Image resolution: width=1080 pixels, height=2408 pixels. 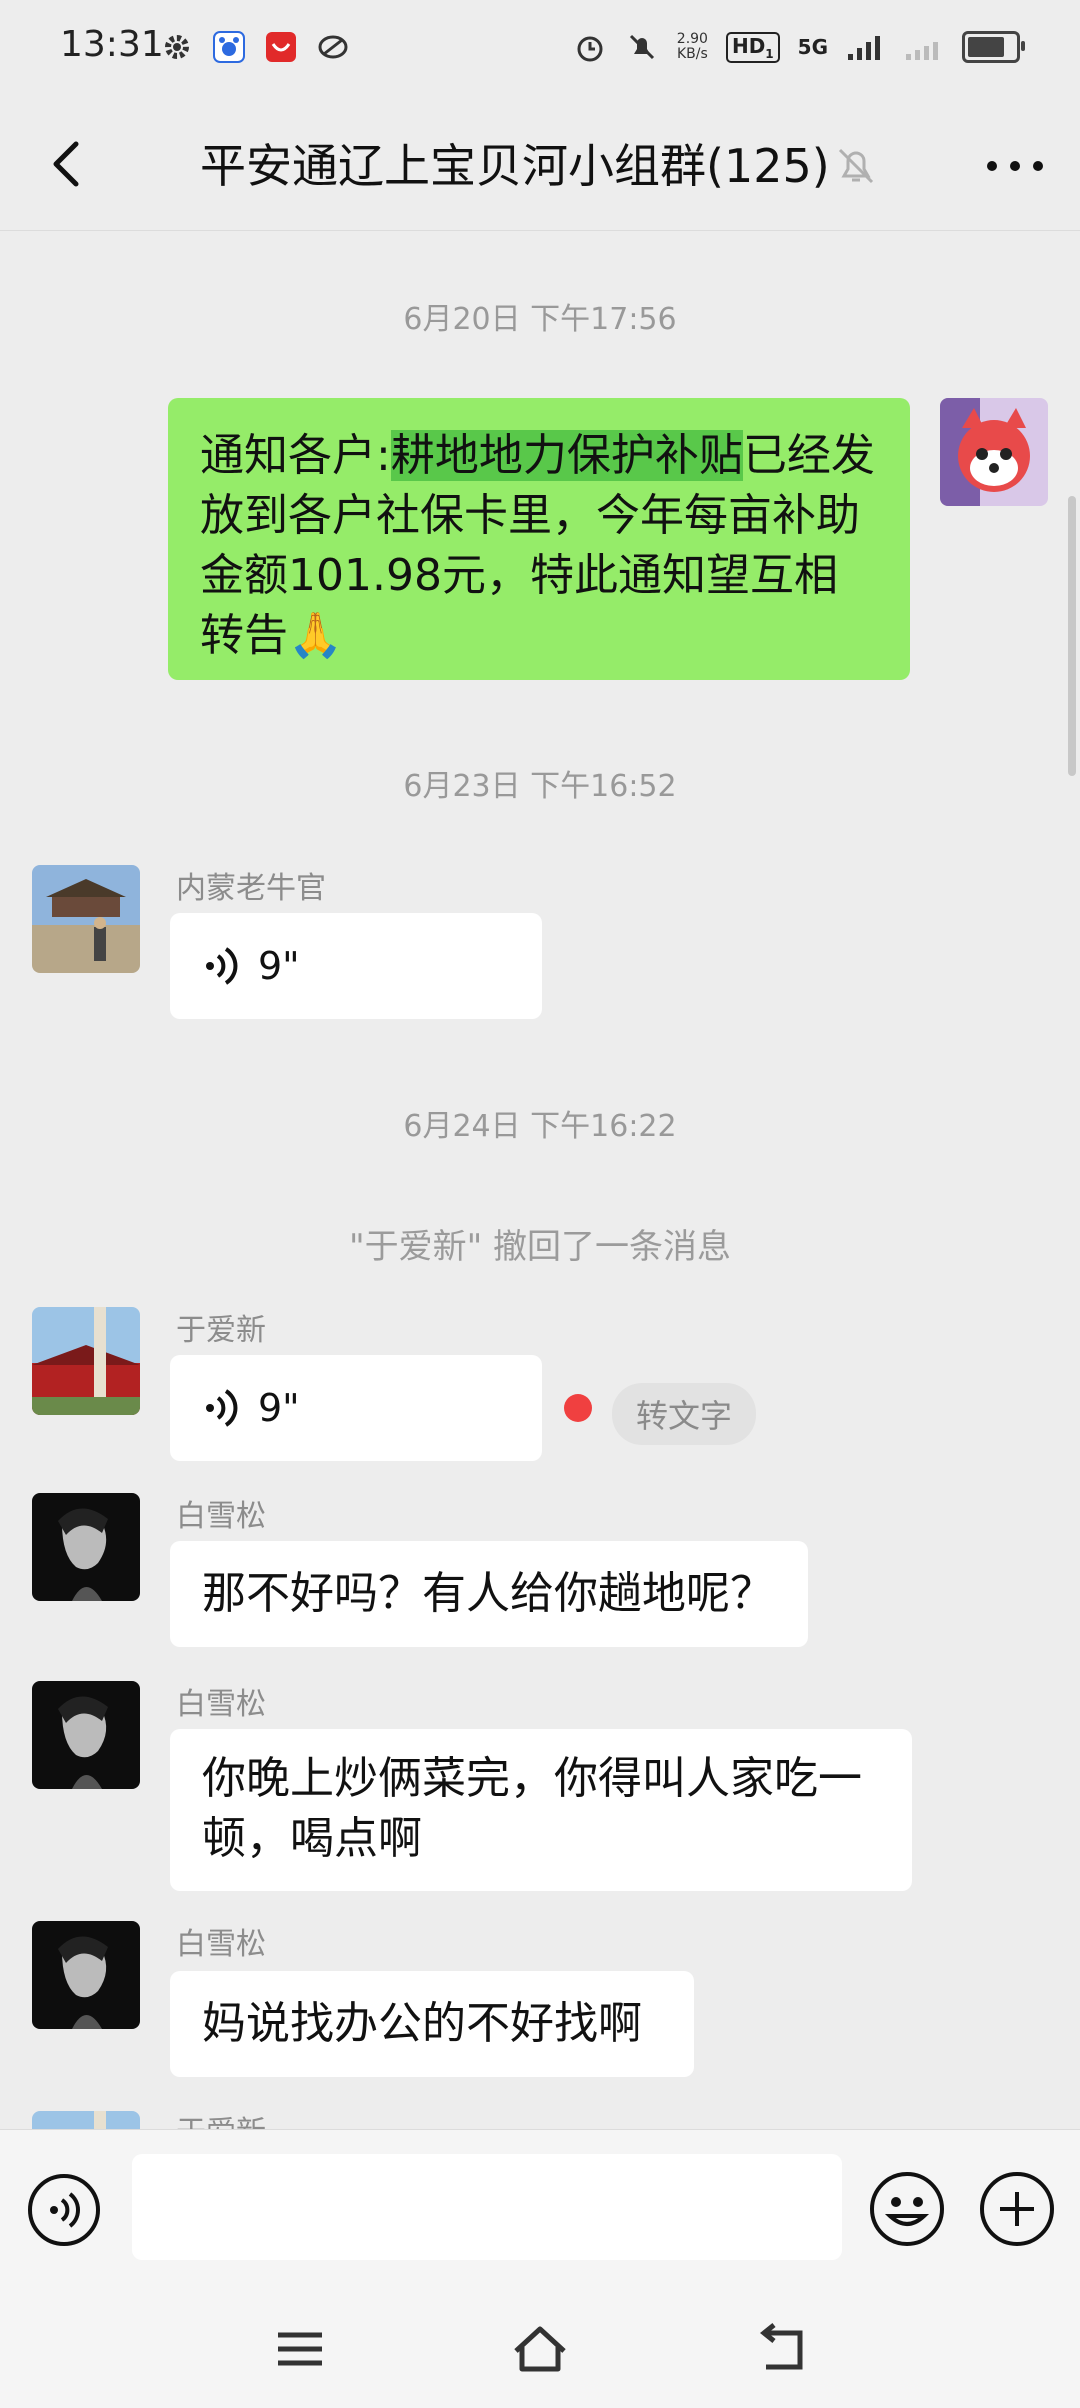 What do you see at coordinates (112, 44) in the screenshot?
I see `status-time: 13:31` at bounding box center [112, 44].